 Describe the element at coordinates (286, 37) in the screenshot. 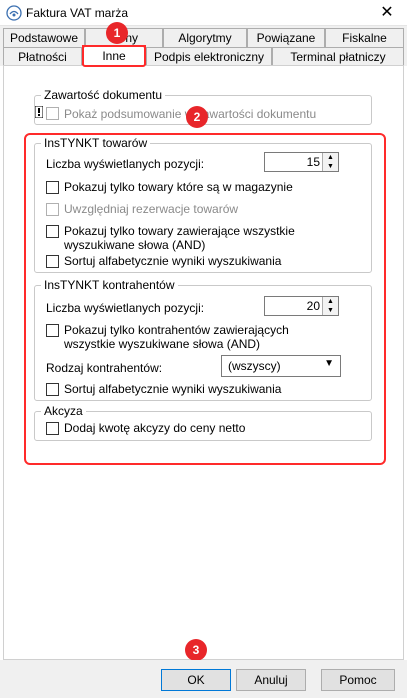

I see `tab-powiazane: Powiązane` at that location.